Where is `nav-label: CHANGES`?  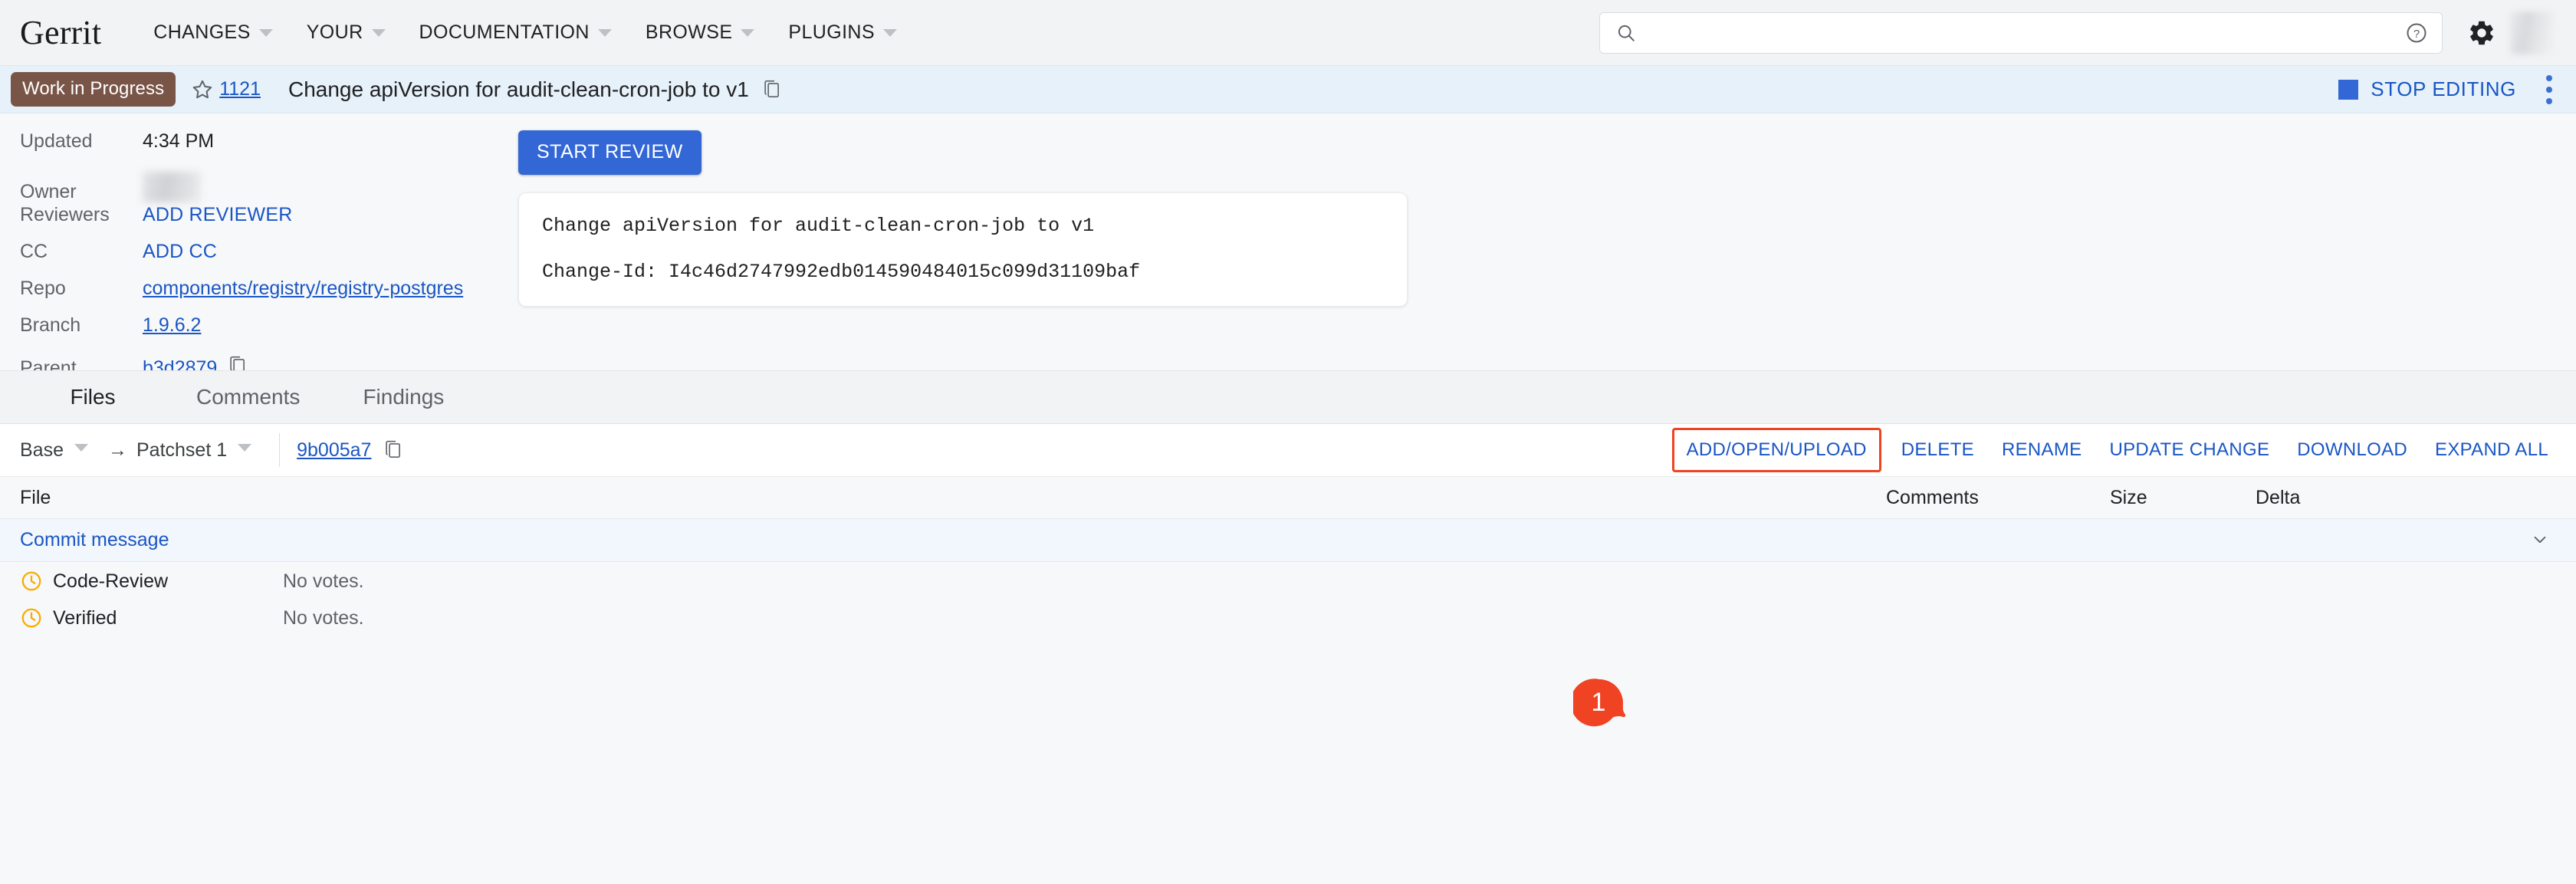 nav-label: CHANGES is located at coordinates (202, 32).